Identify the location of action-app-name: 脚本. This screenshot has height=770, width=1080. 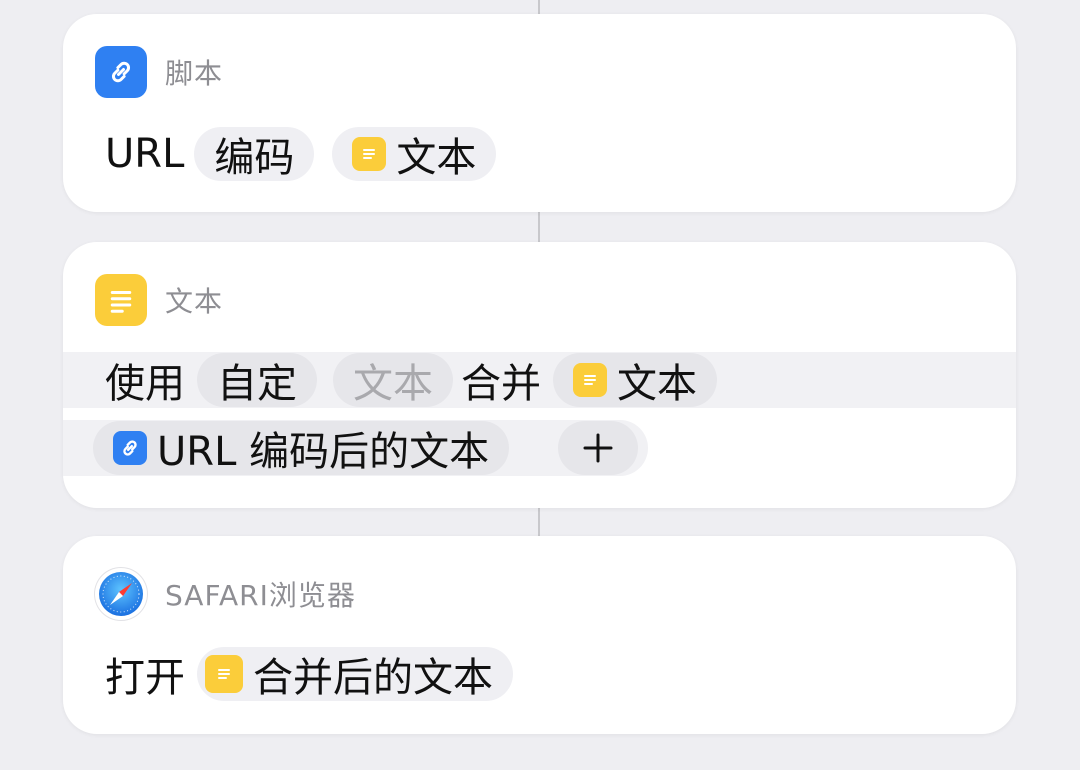
(194, 73).